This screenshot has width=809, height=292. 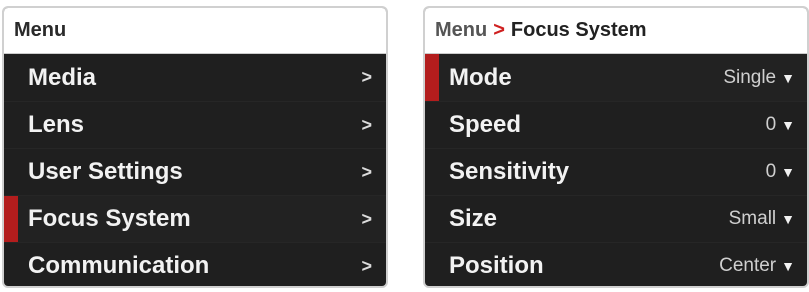 What do you see at coordinates (473, 218) in the screenshot?
I see `setting-label: Size` at bounding box center [473, 218].